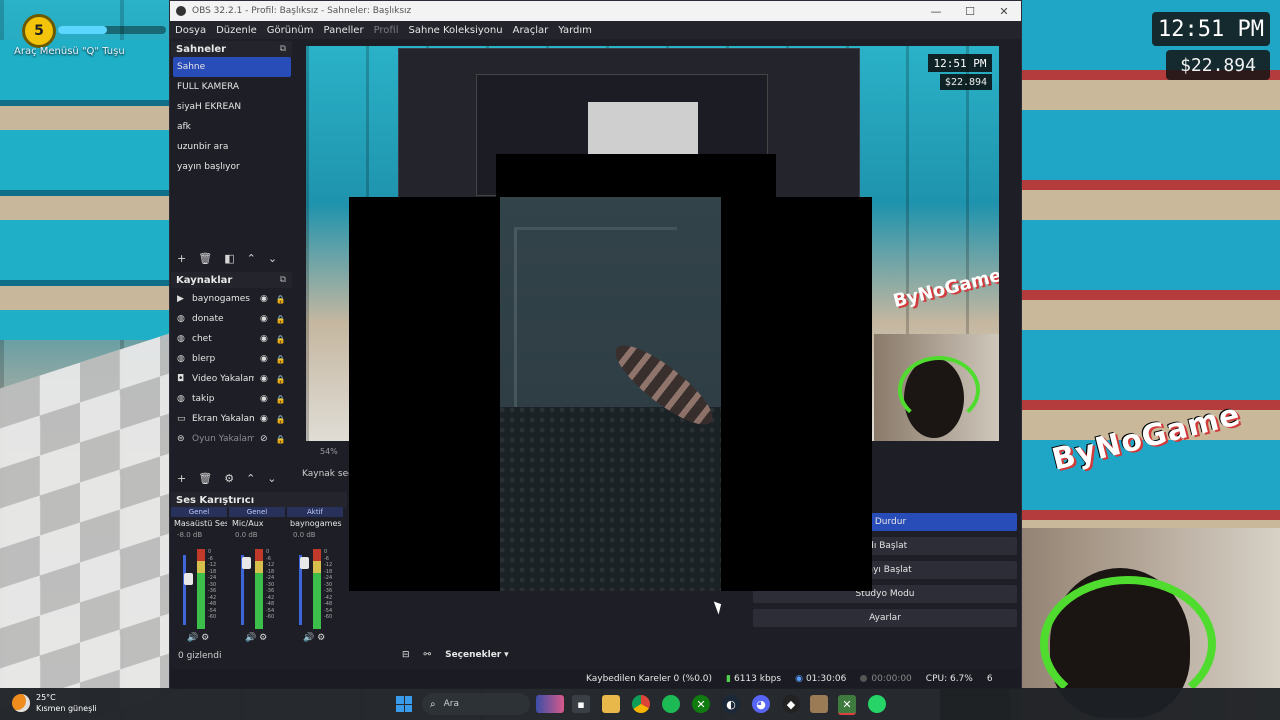 The height and width of the screenshot is (720, 1280). Describe the element at coordinates (761, 704) in the screenshot. I see `discord-icon: ◕` at that location.